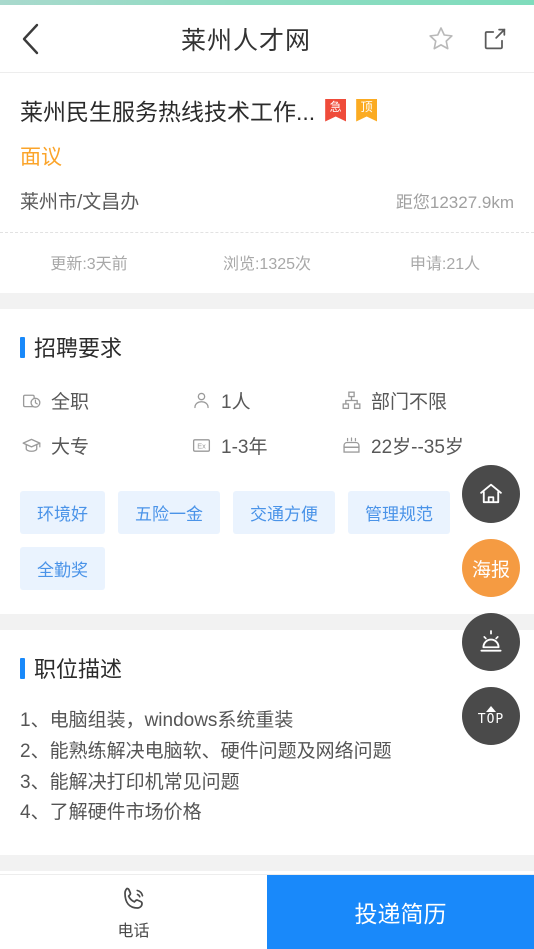 Image resolution: width=534 pixels, height=949 pixels. Describe the element at coordinates (454, 202) in the screenshot. I see `distance-text: 距您12327.9km` at that location.